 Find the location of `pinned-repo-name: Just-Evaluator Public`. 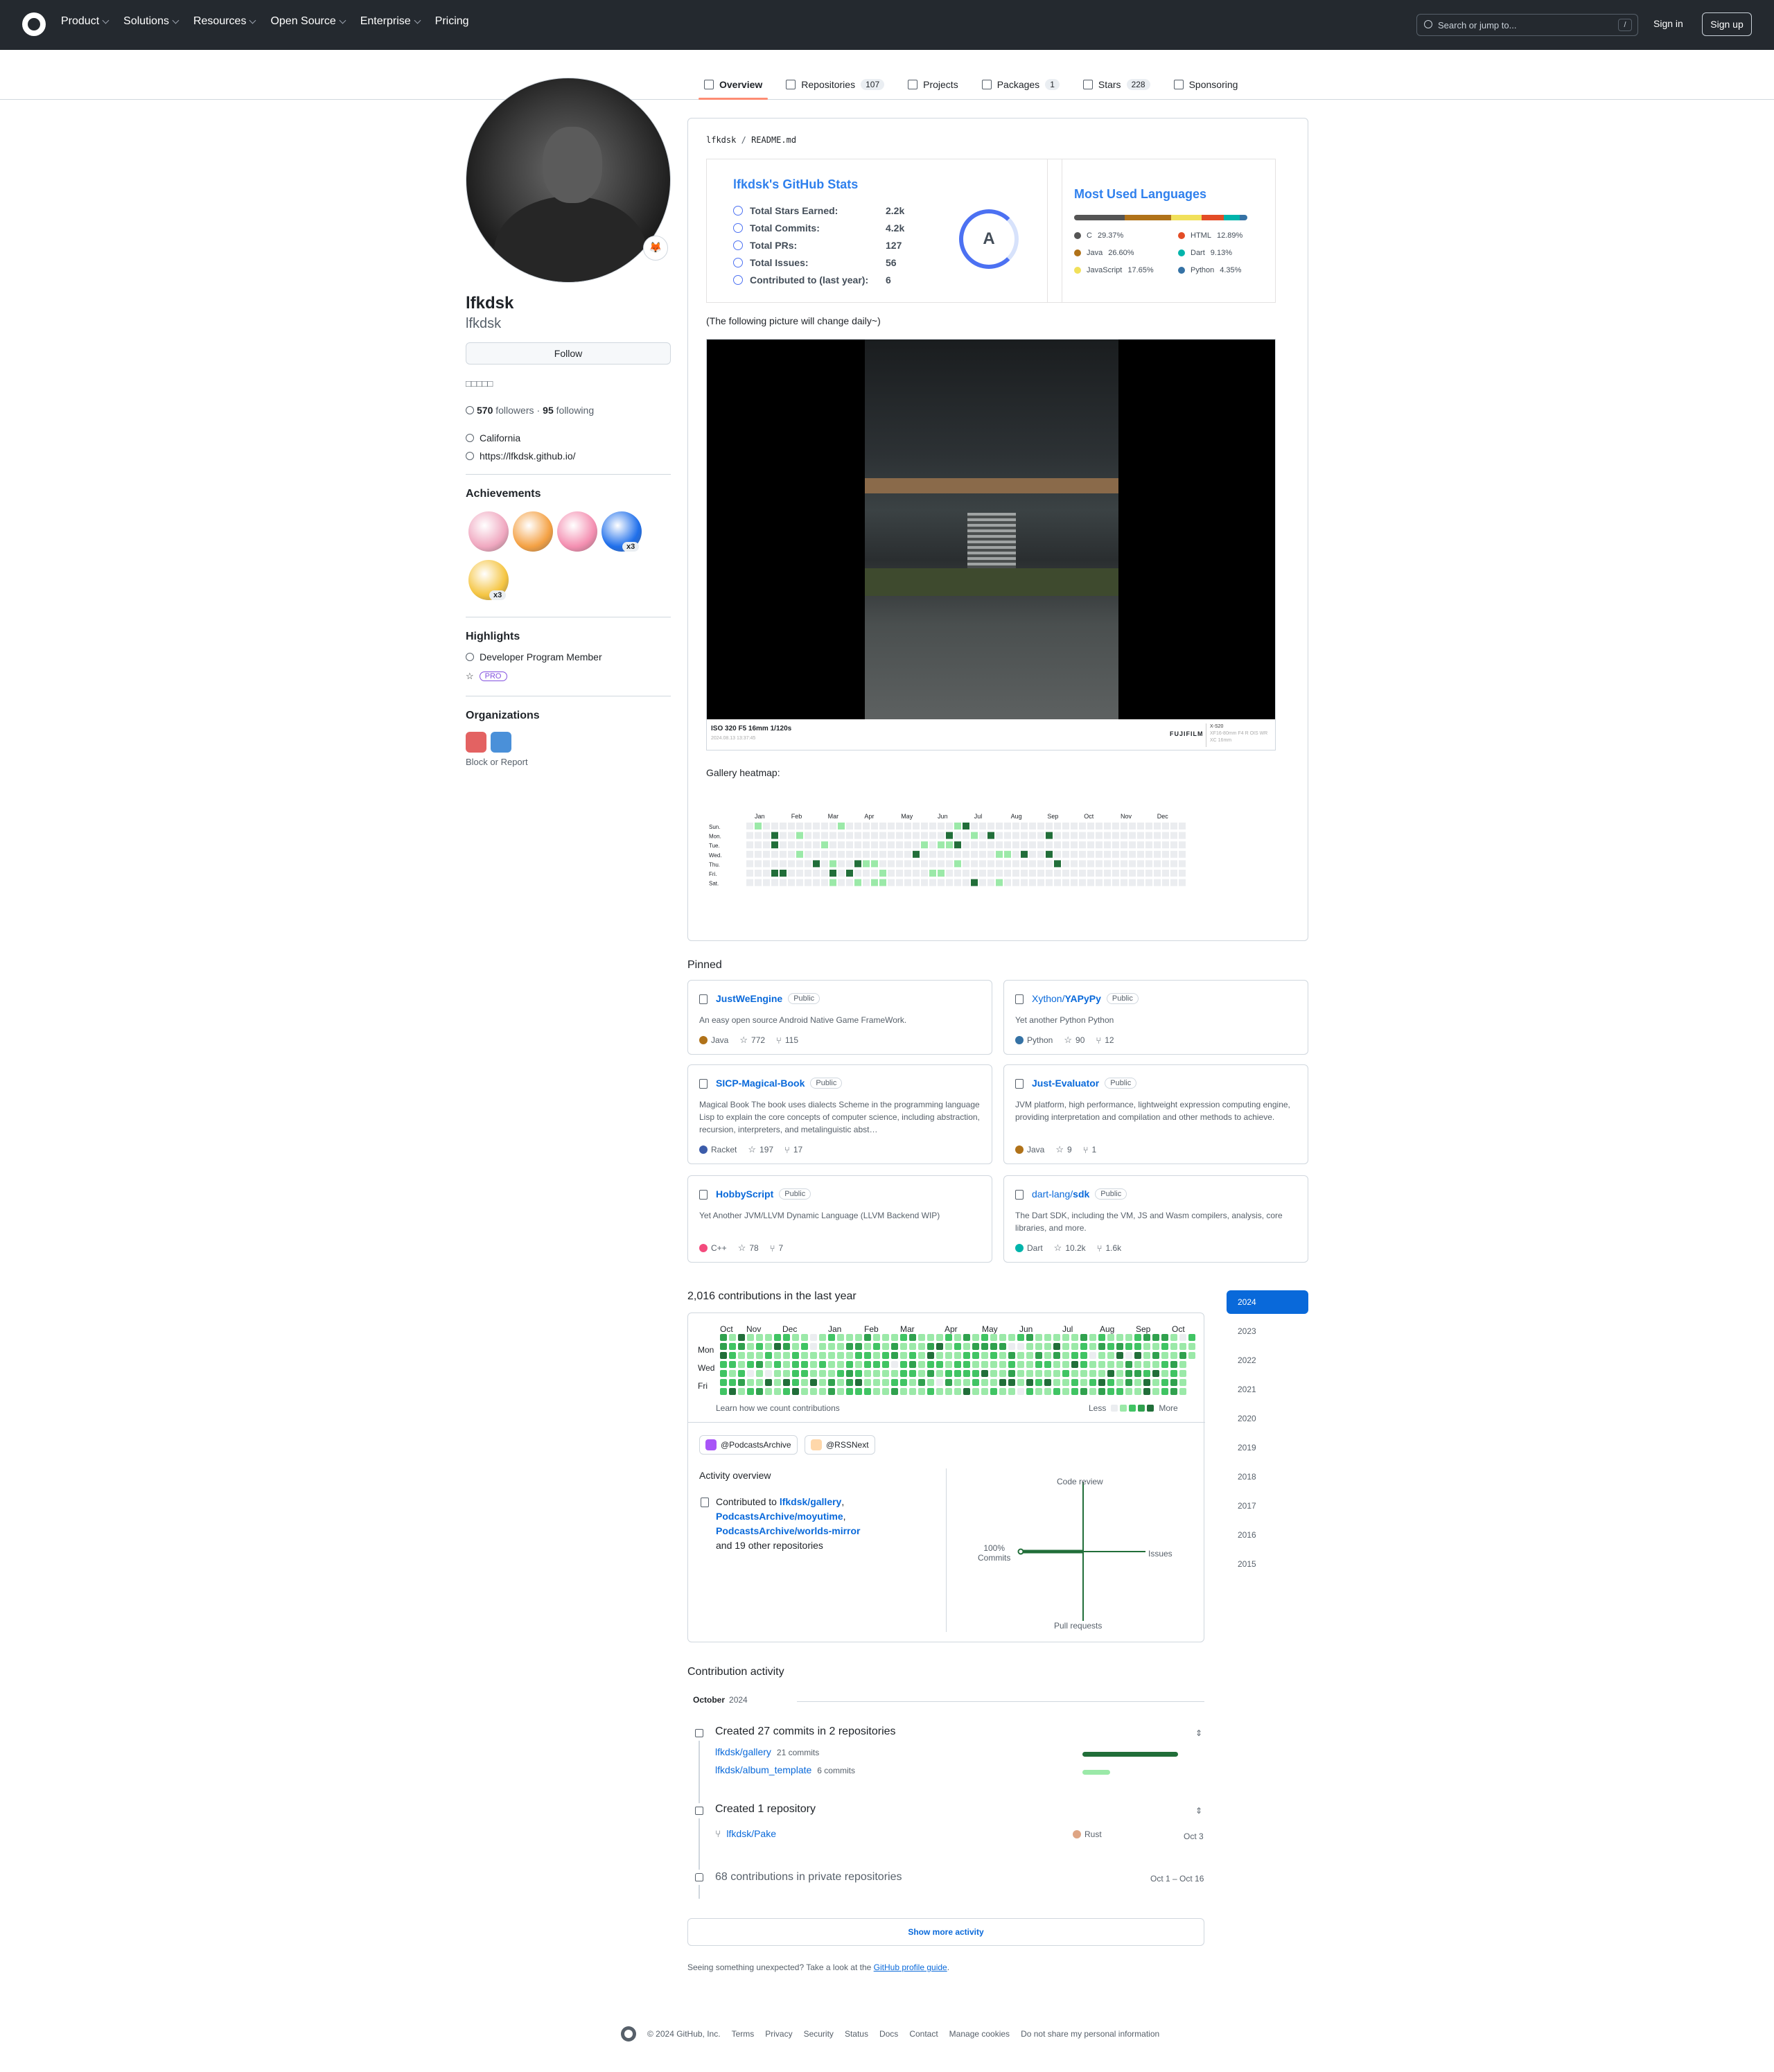

pinned-repo-name: Just-Evaluator Public is located at coordinates (1084, 1083).